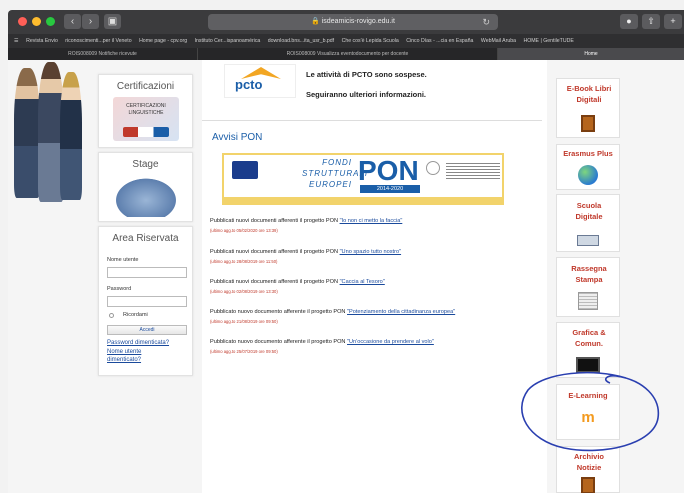 This screenshot has width=684, height=493. I want to click on book-icon, so click(588, 123).